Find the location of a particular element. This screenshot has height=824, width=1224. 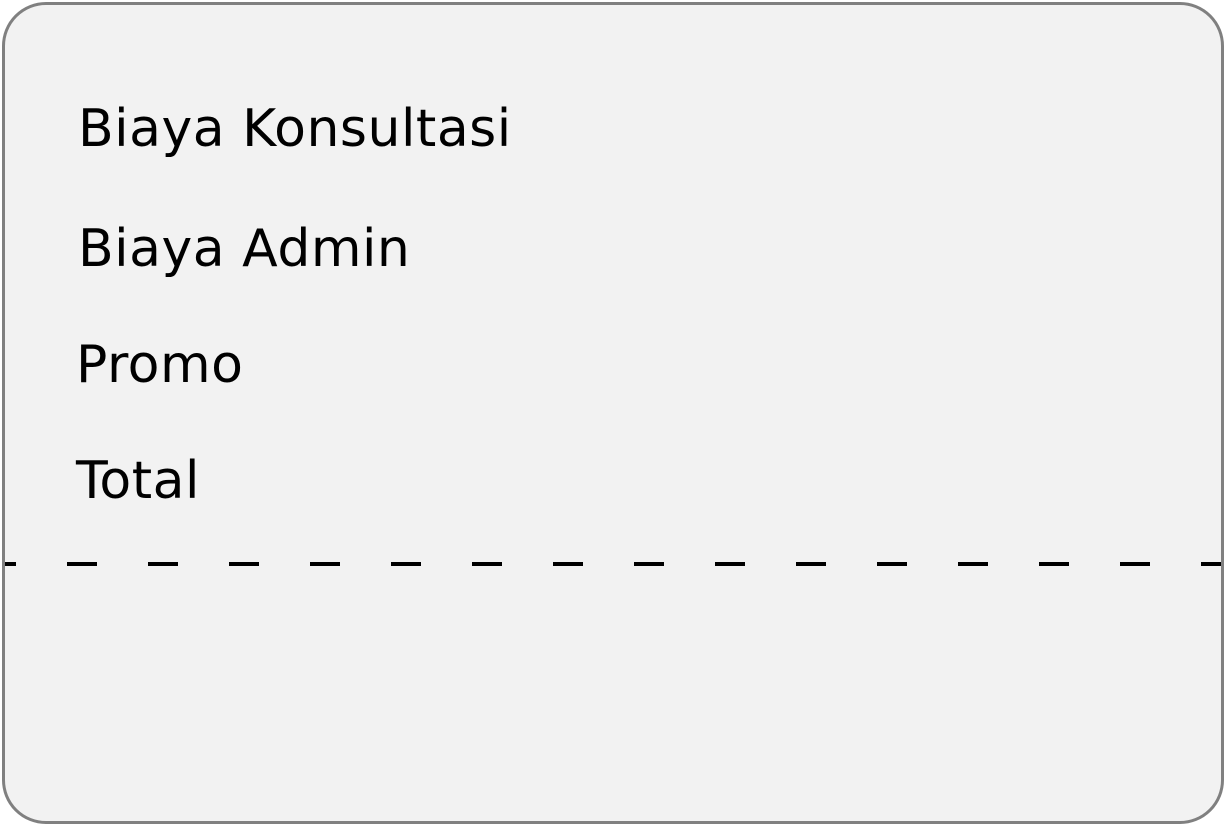

admin-fee-label: Biaya Admin is located at coordinates (244, 249).